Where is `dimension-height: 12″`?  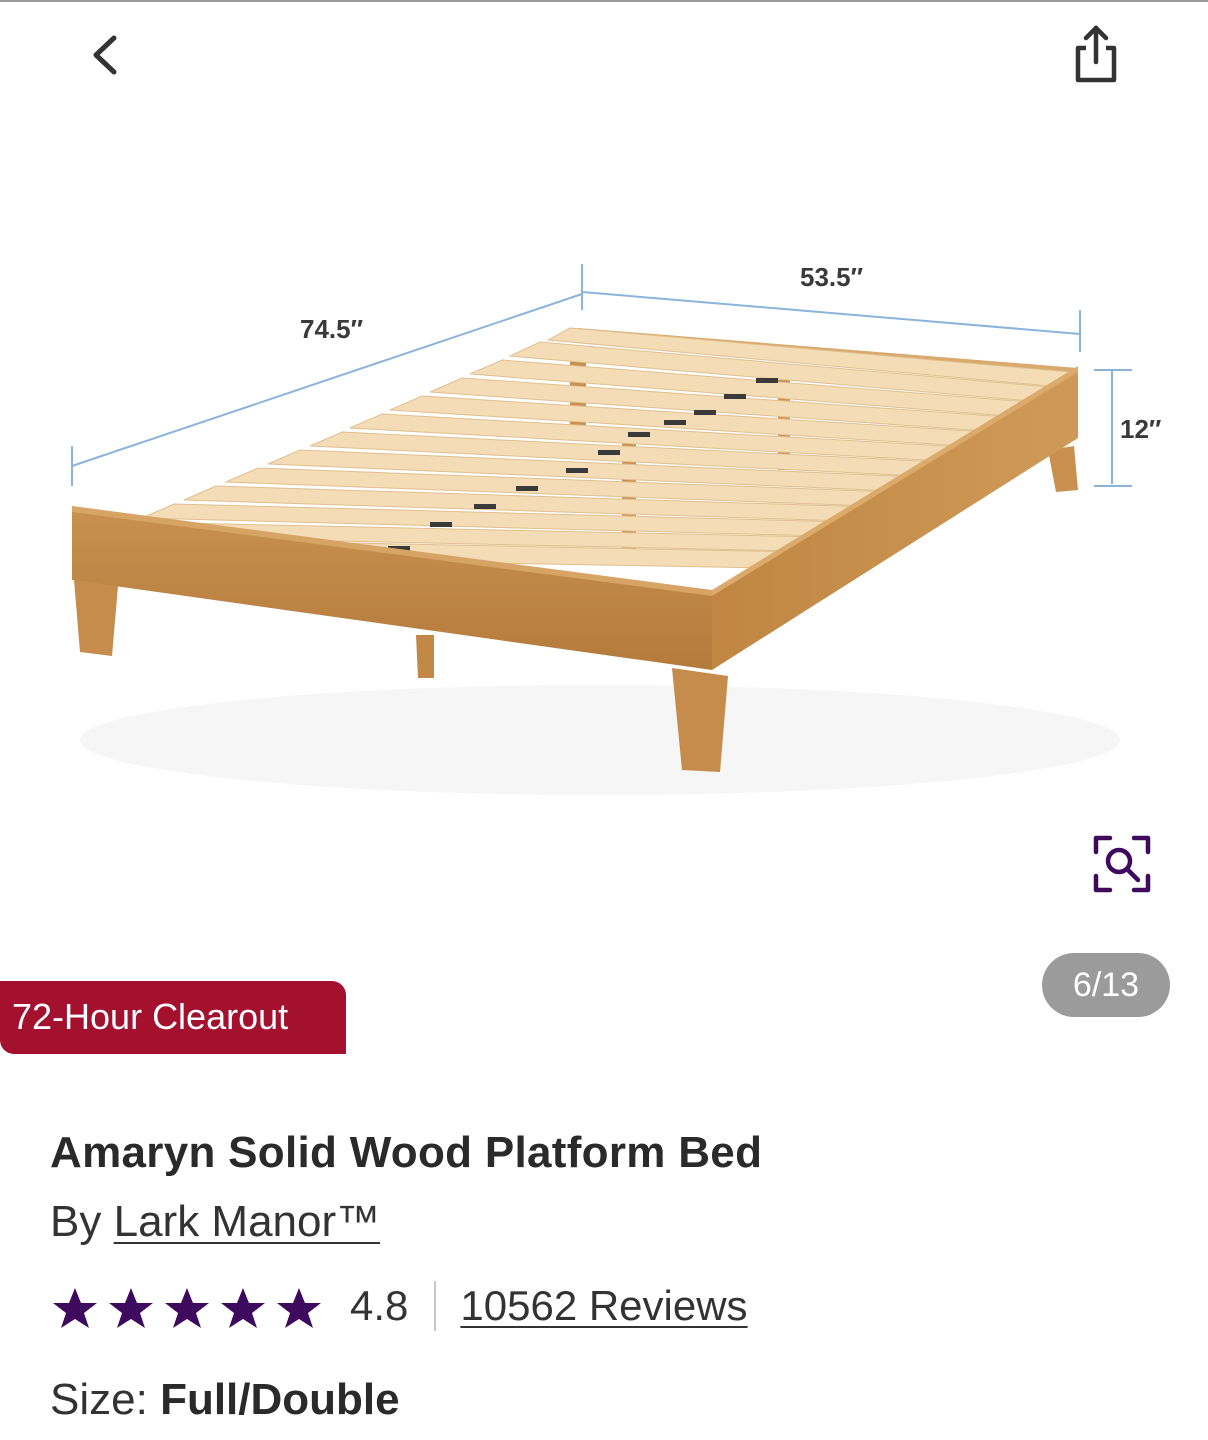 dimension-height: 12″ is located at coordinates (1140, 429).